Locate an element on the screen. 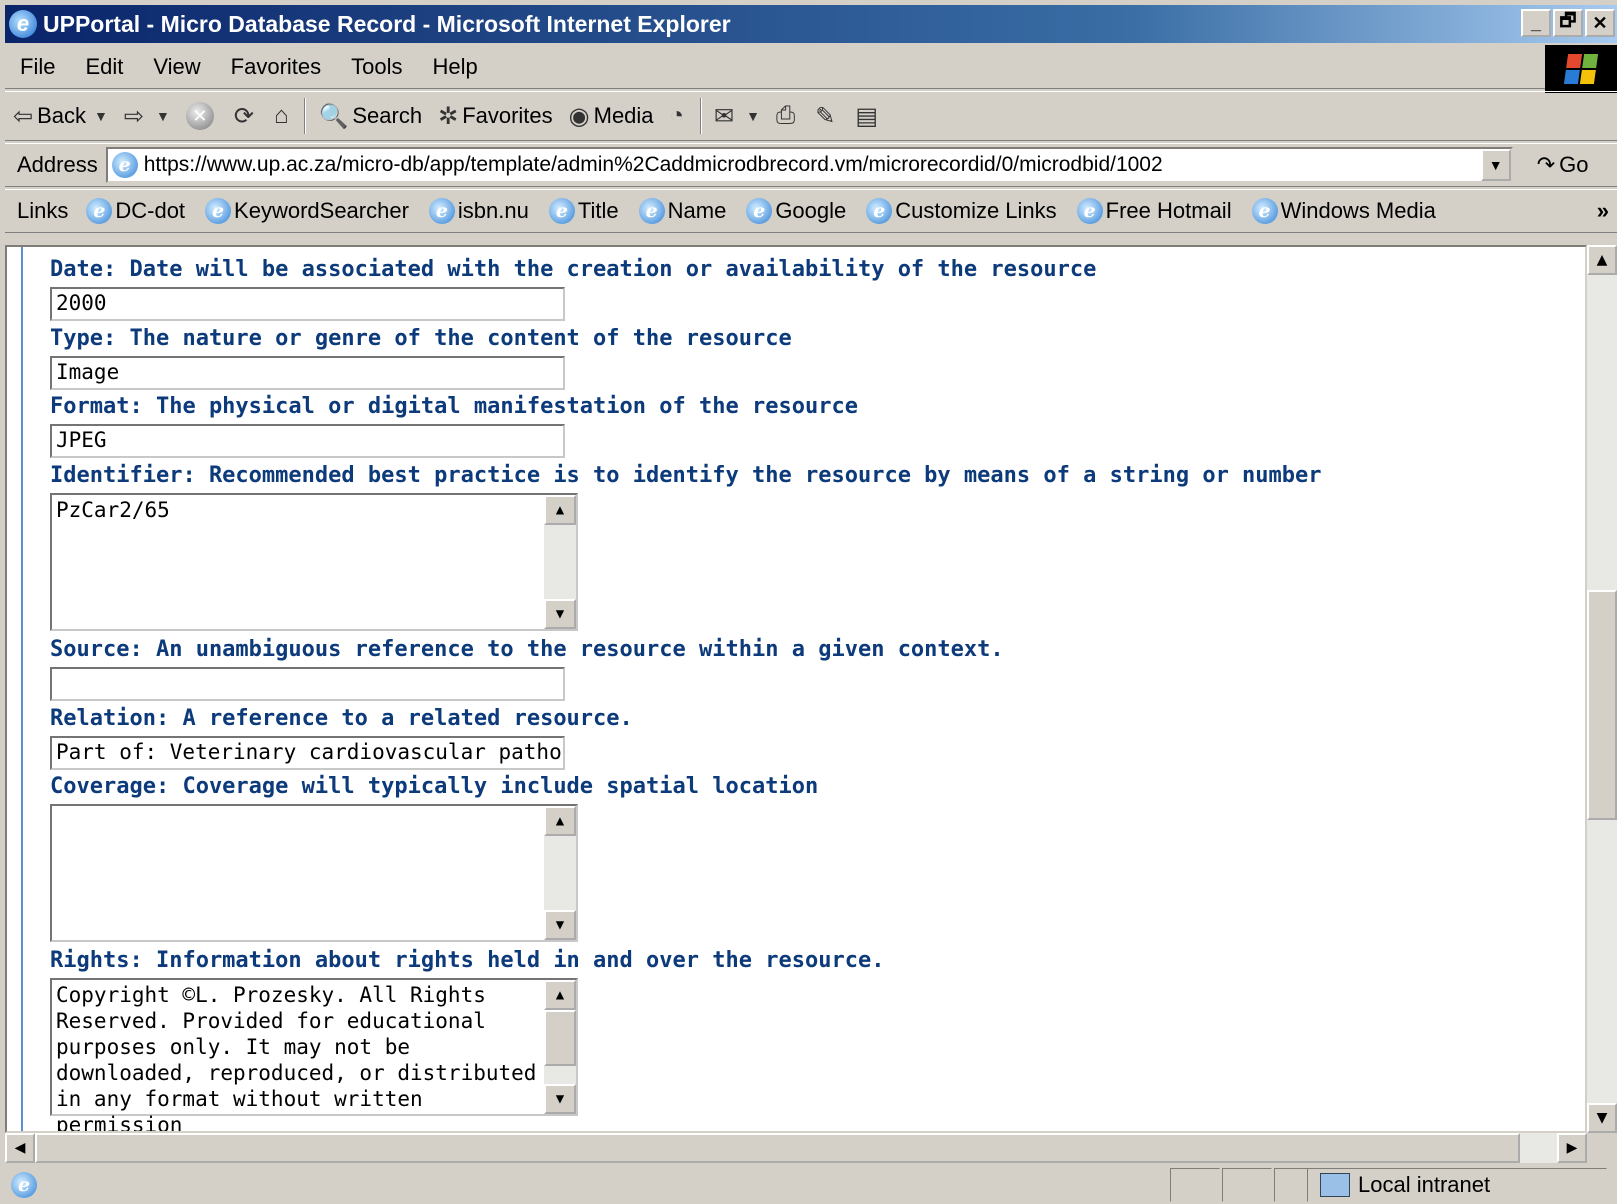 This screenshot has height=1204, width=1617. print-button: ⎙ is located at coordinates (787, 116).